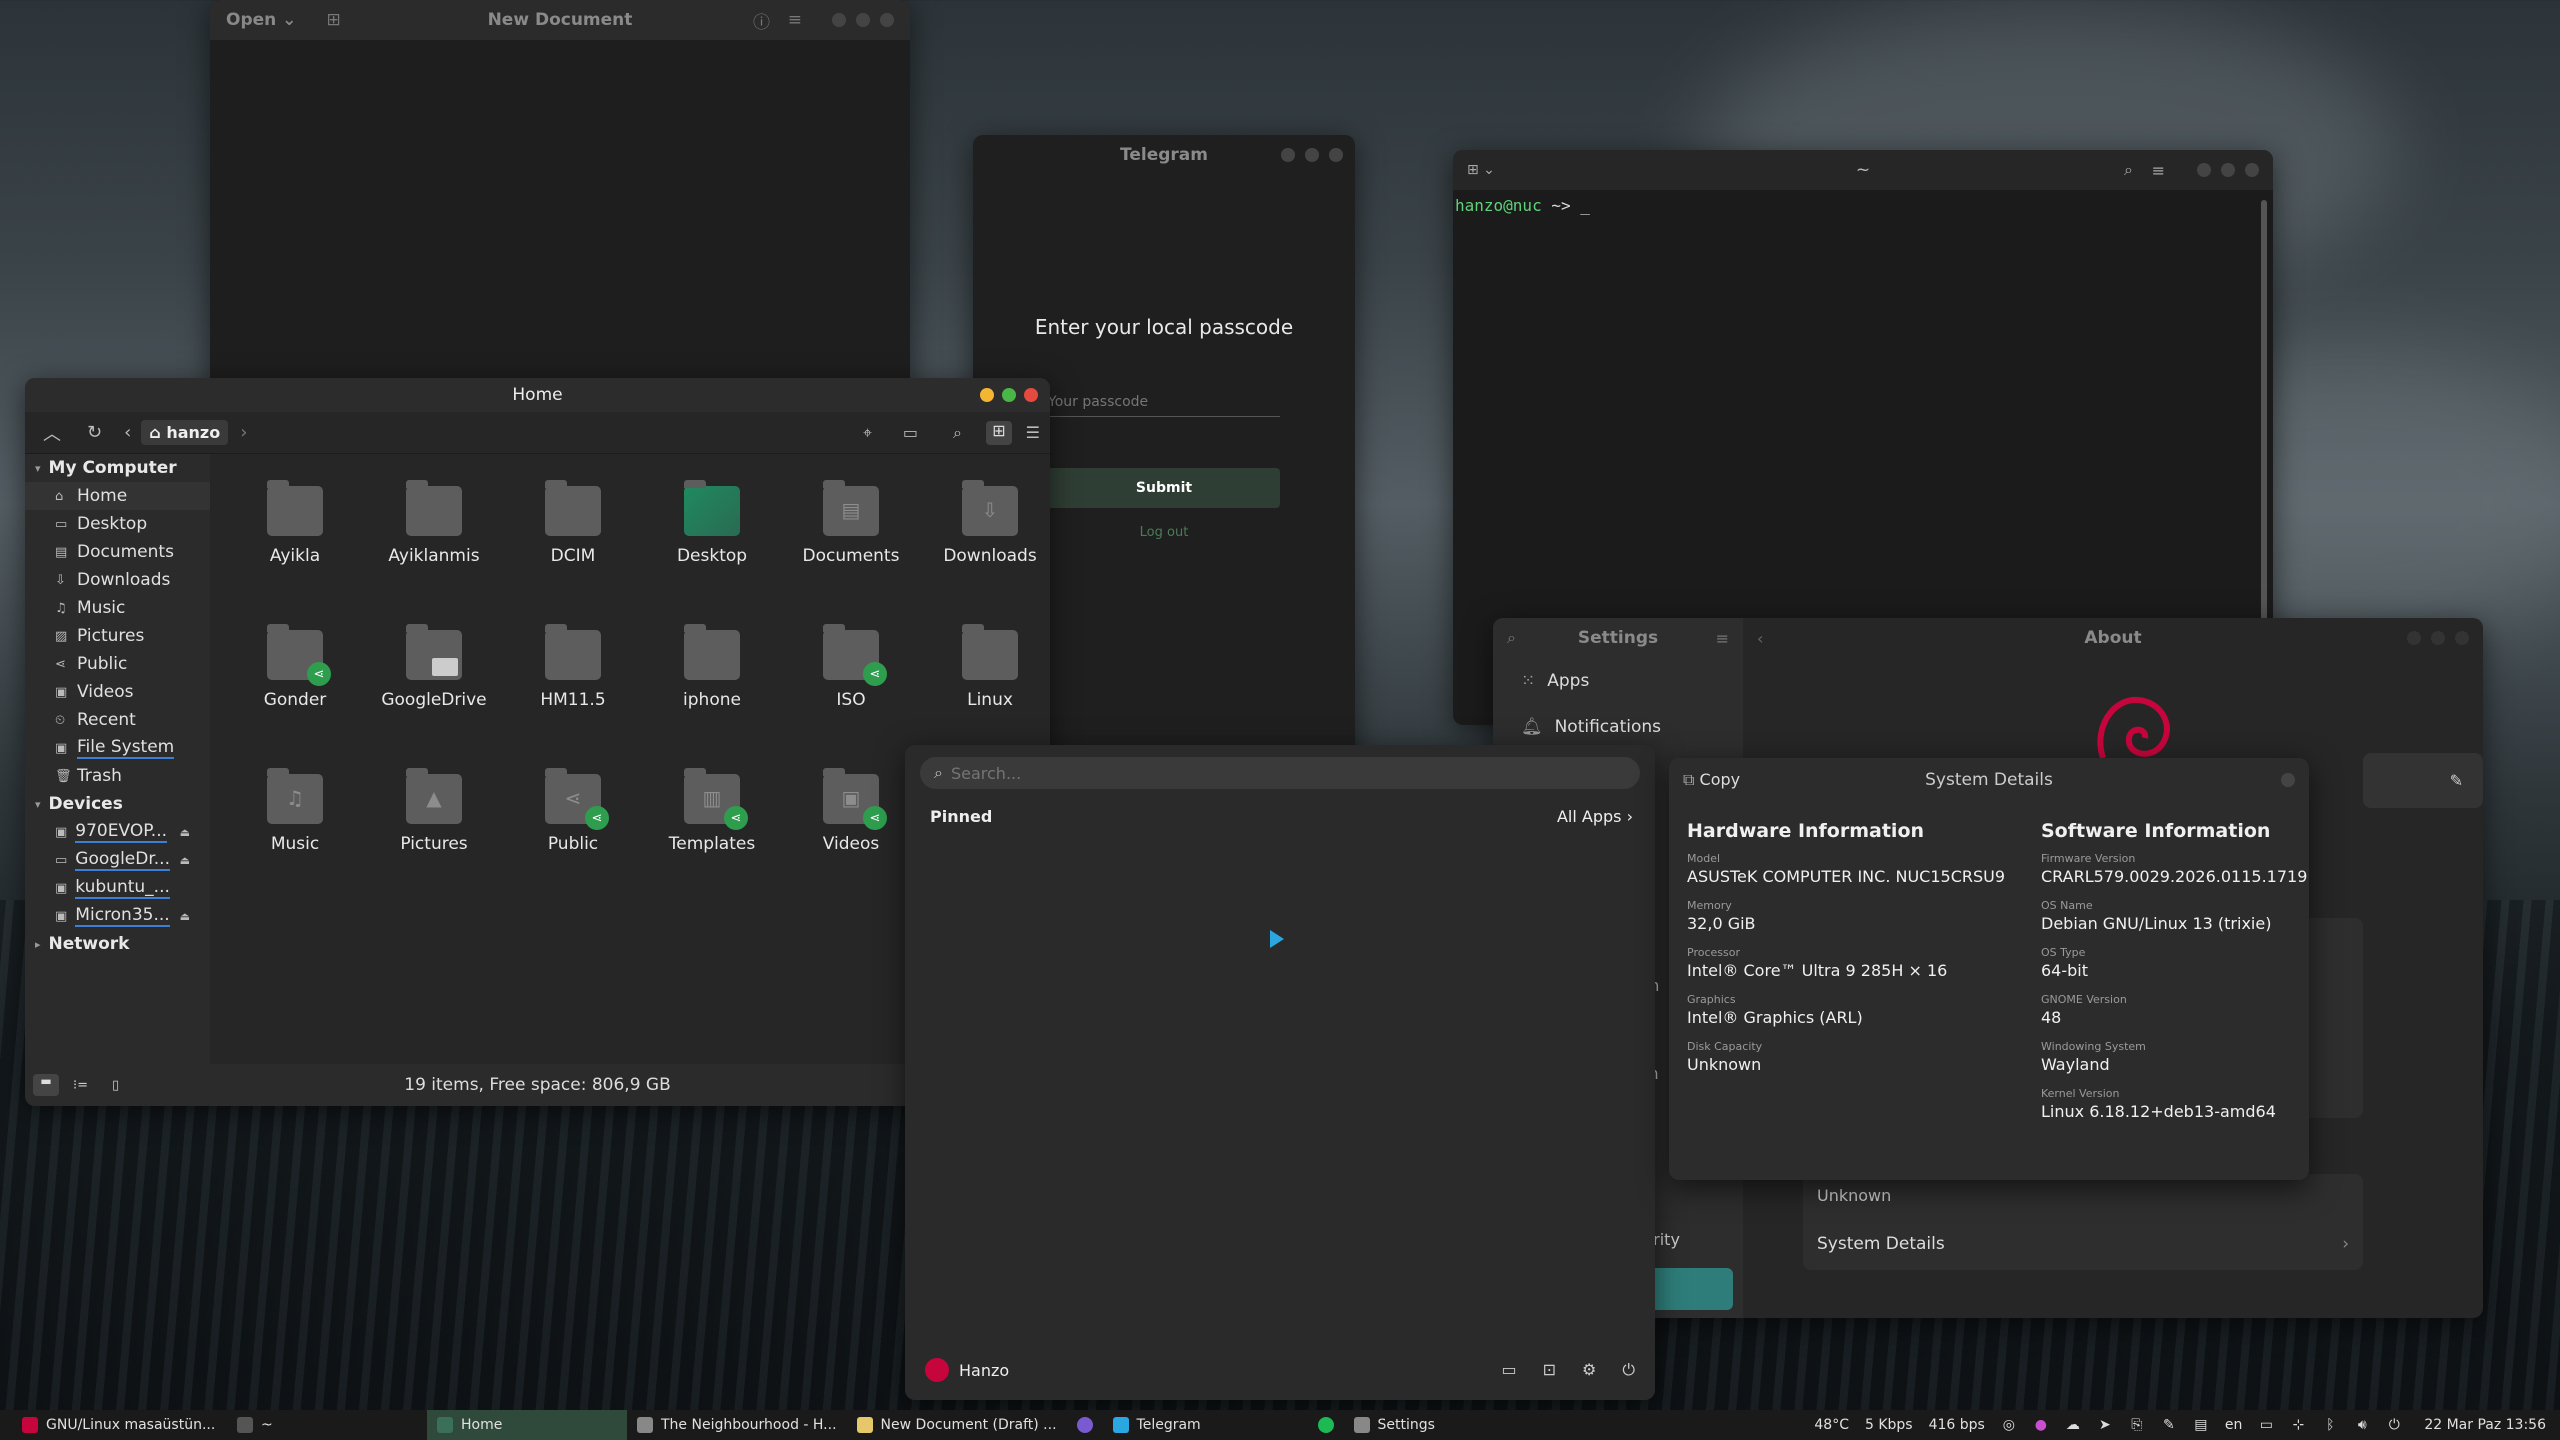 This screenshot has width=2560, height=1440. Describe the element at coordinates (295, 811) in the screenshot. I see `folder-item: ♫ Music` at that location.